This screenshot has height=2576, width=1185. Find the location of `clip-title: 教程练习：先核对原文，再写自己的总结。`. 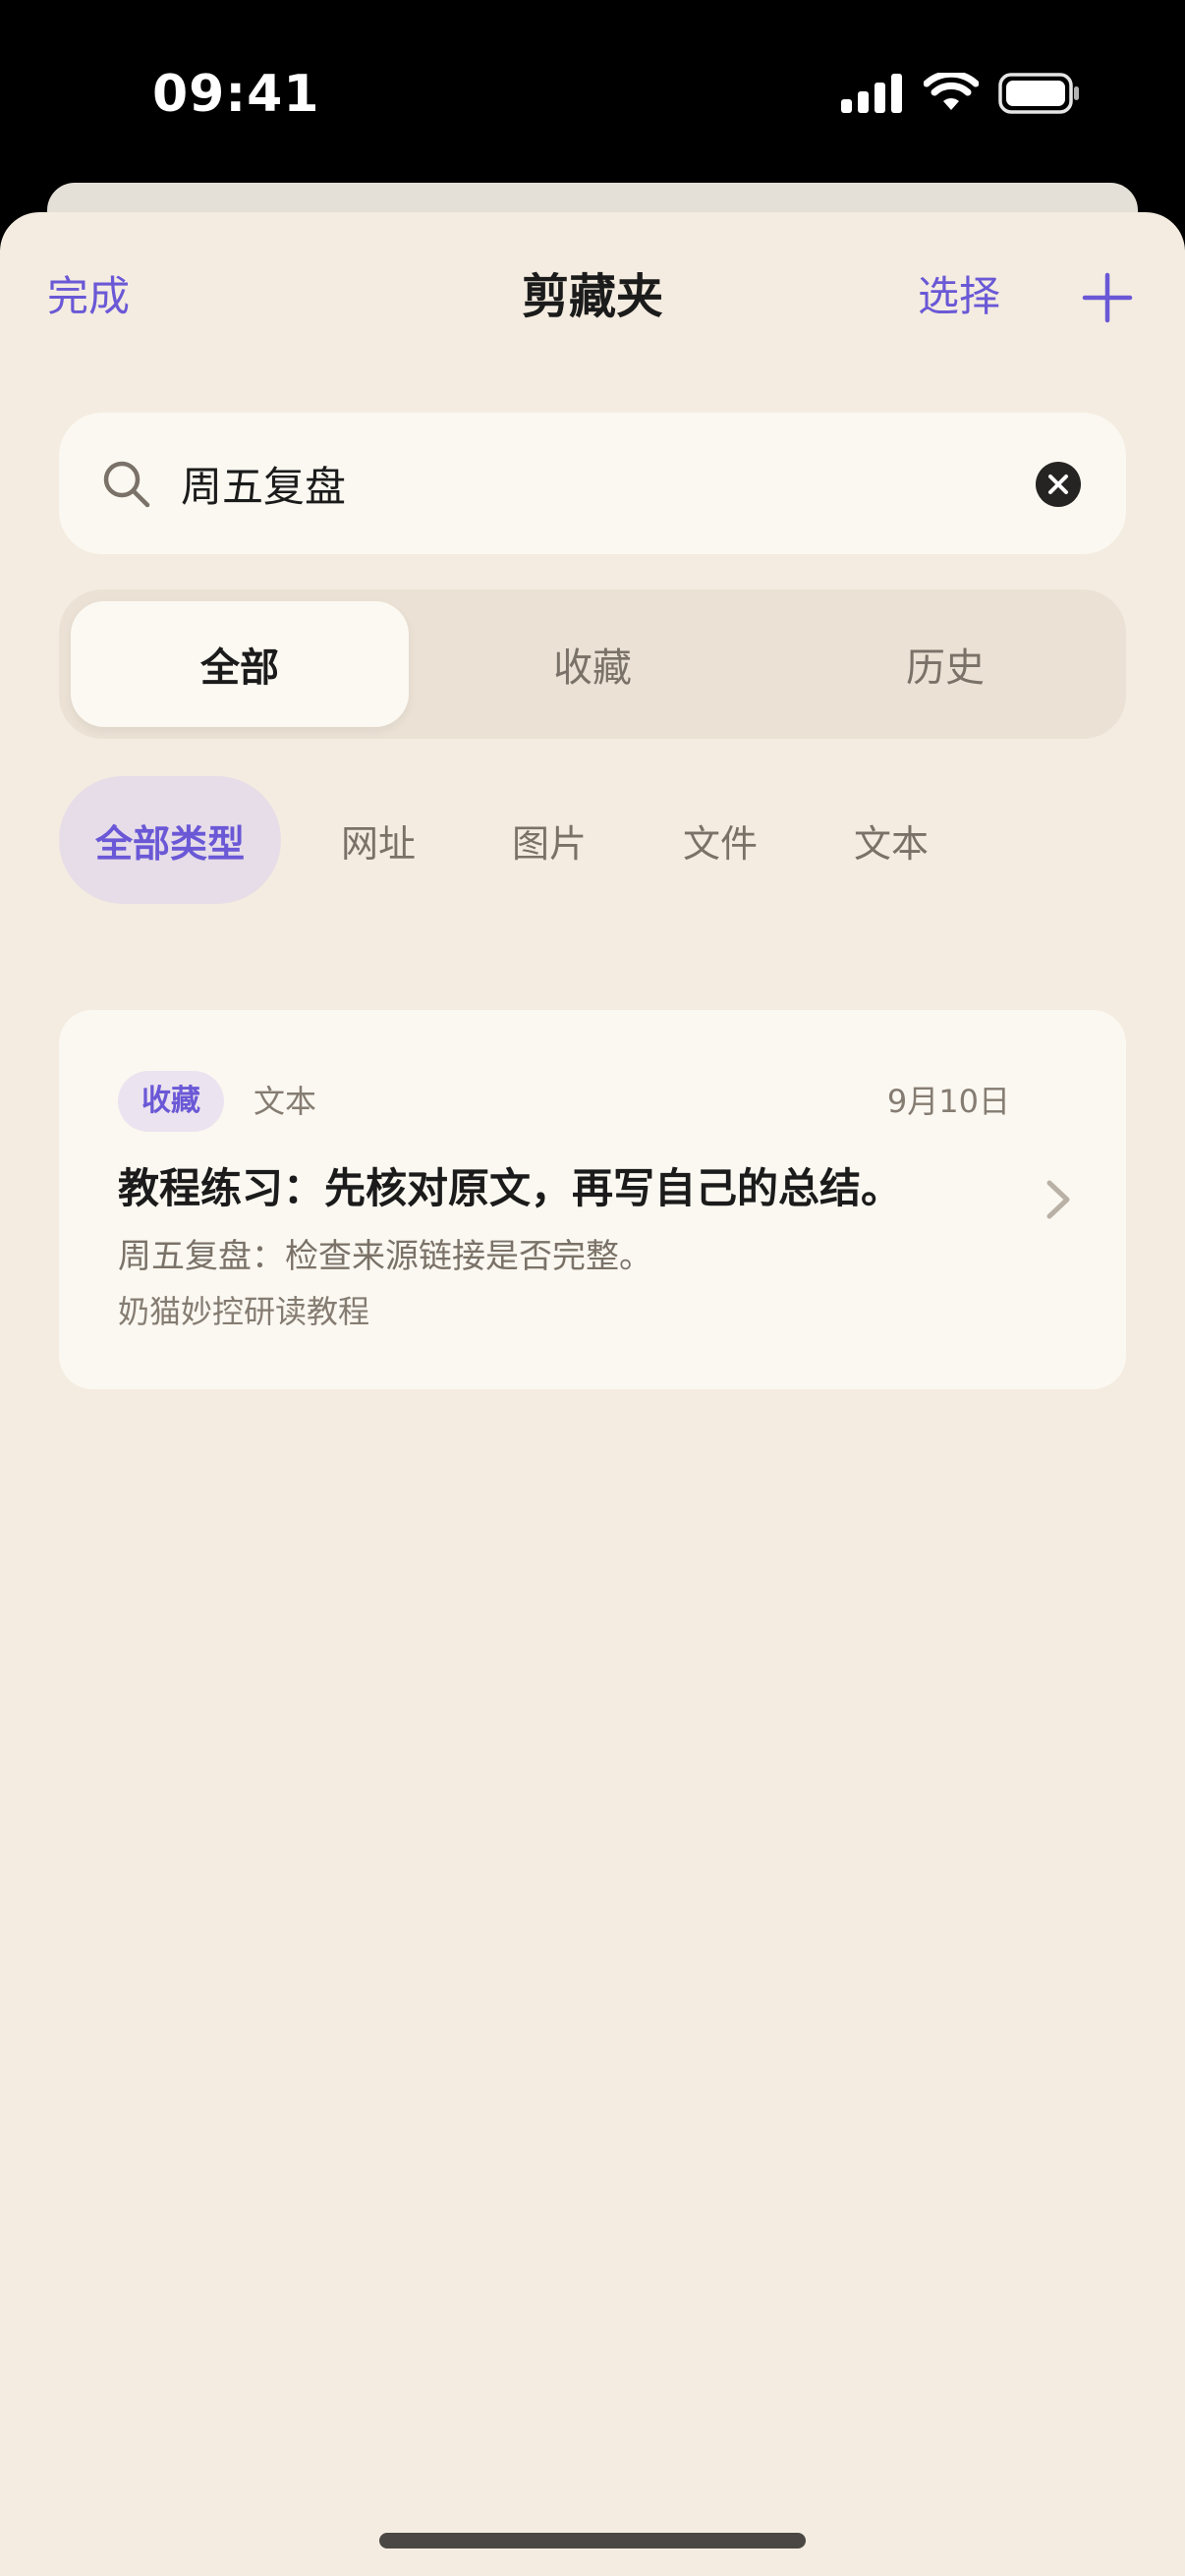

clip-title: 教程练习：先核对原文，再写自己的总结。 is located at coordinates (511, 1188).